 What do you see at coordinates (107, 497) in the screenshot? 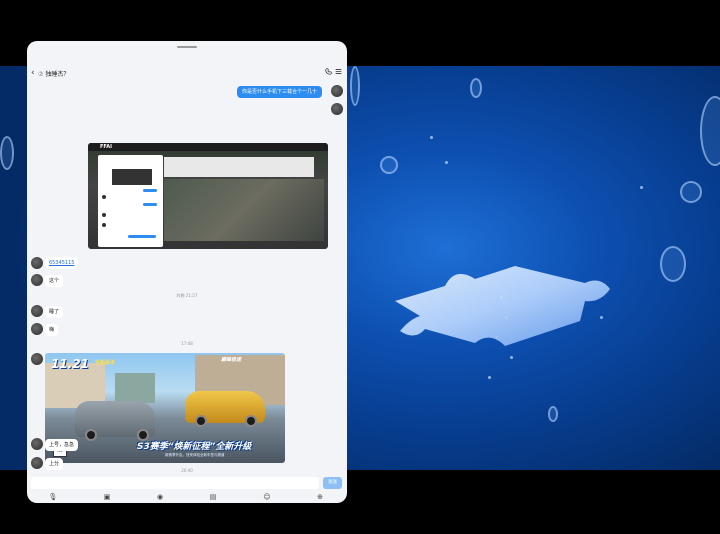
I see `image-icon: ▣` at bounding box center [107, 497].